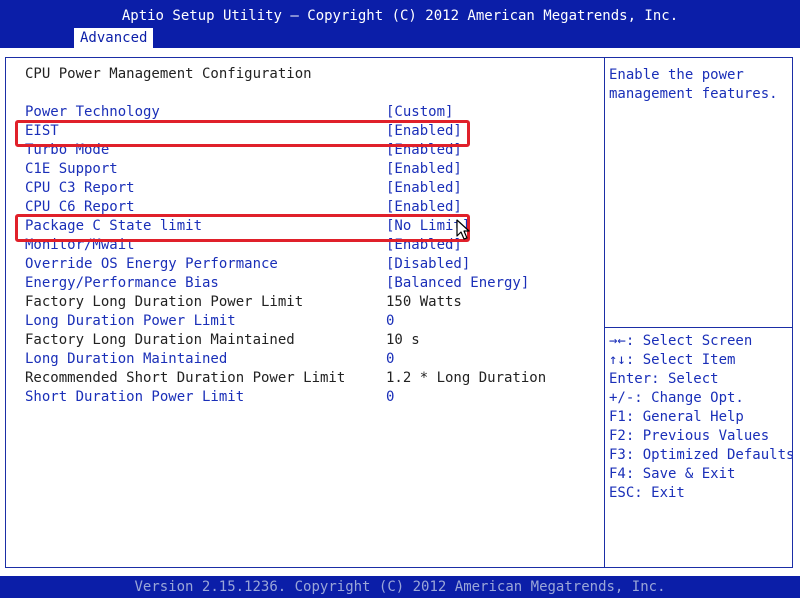 Image resolution: width=800 pixels, height=598 pixels. What do you see at coordinates (681, 341) in the screenshot?
I see `key-help-select-screen: →←: Select Screen` at bounding box center [681, 341].